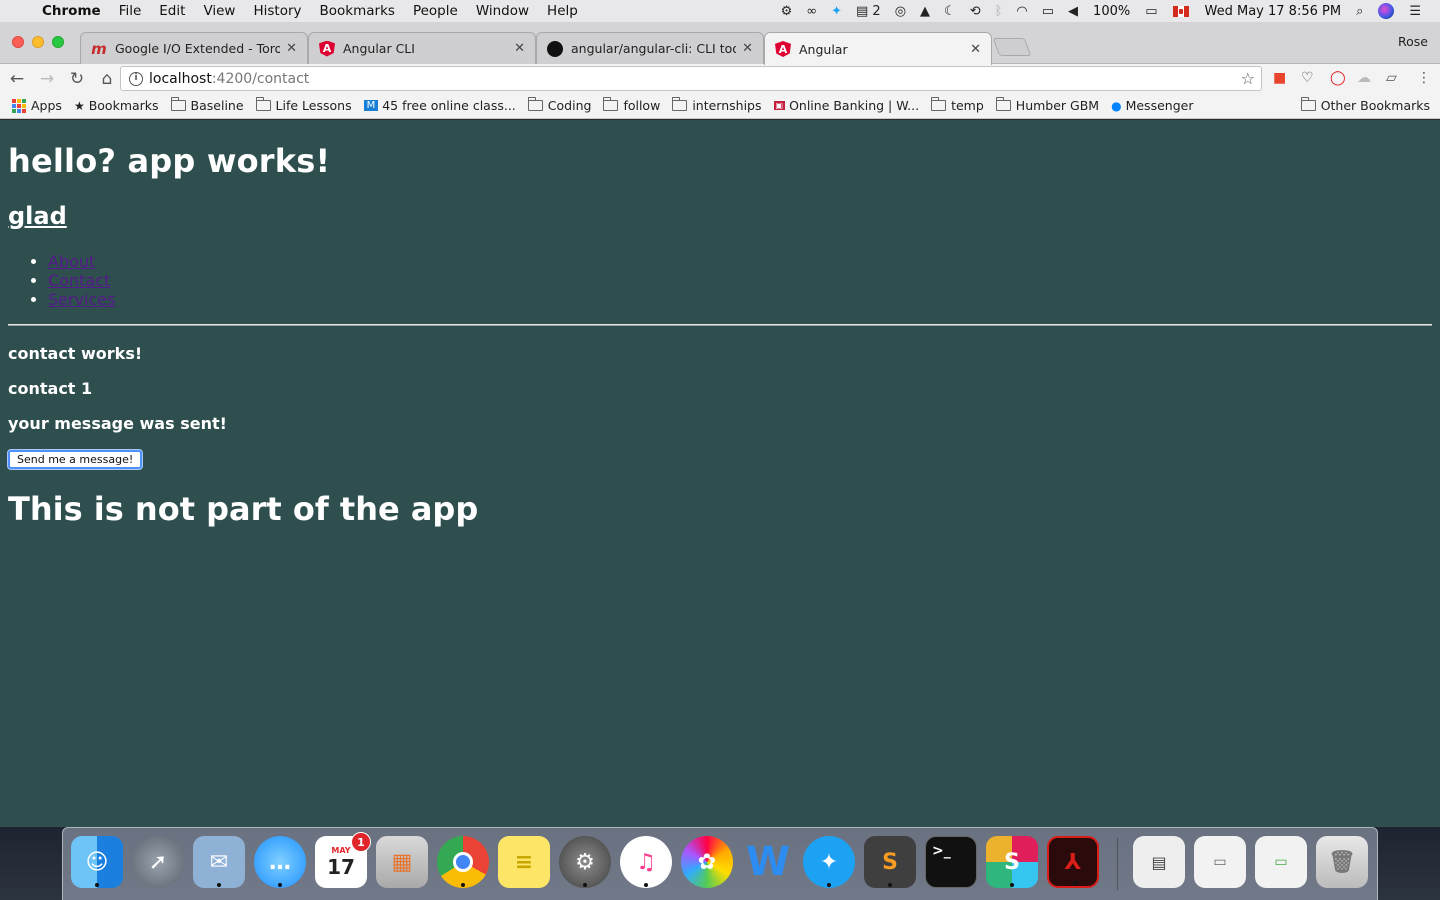 This screenshot has width=1440, height=900. I want to click on close-window-button, so click(18, 42).